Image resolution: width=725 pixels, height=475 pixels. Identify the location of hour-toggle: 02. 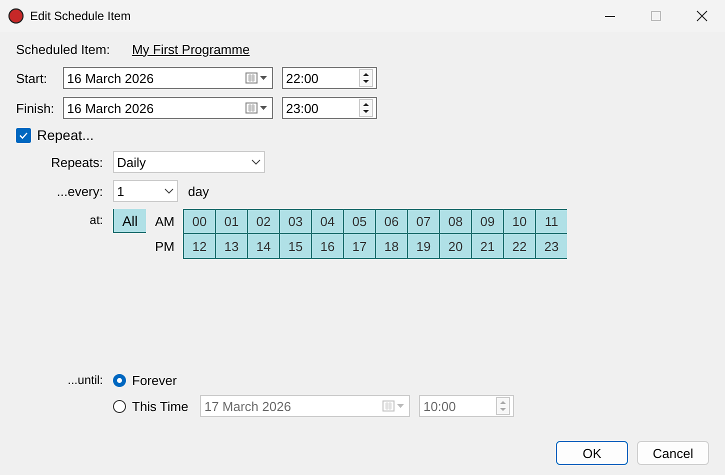
(263, 221).